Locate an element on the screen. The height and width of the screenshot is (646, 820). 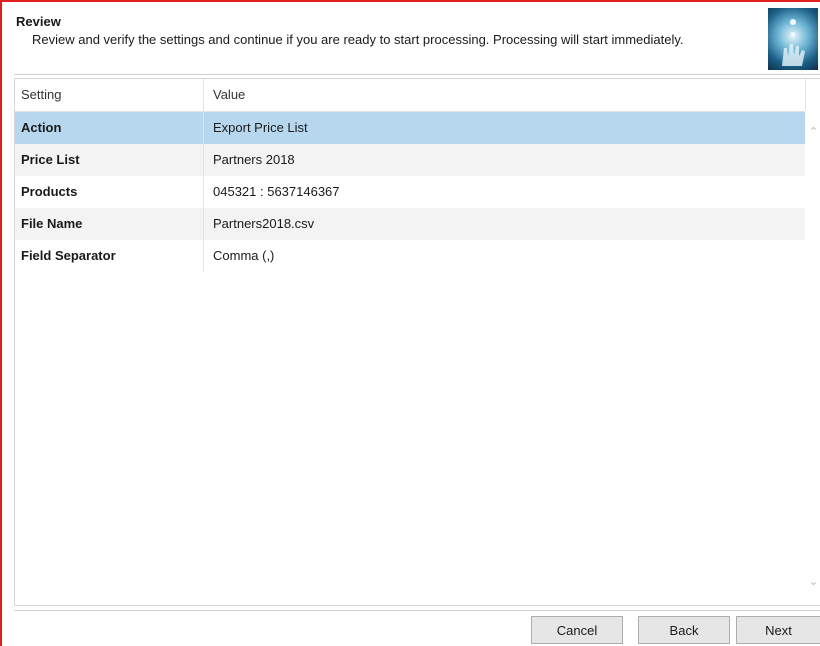
table-row: Products 045321 : 5637146367 is located at coordinates (410, 192).